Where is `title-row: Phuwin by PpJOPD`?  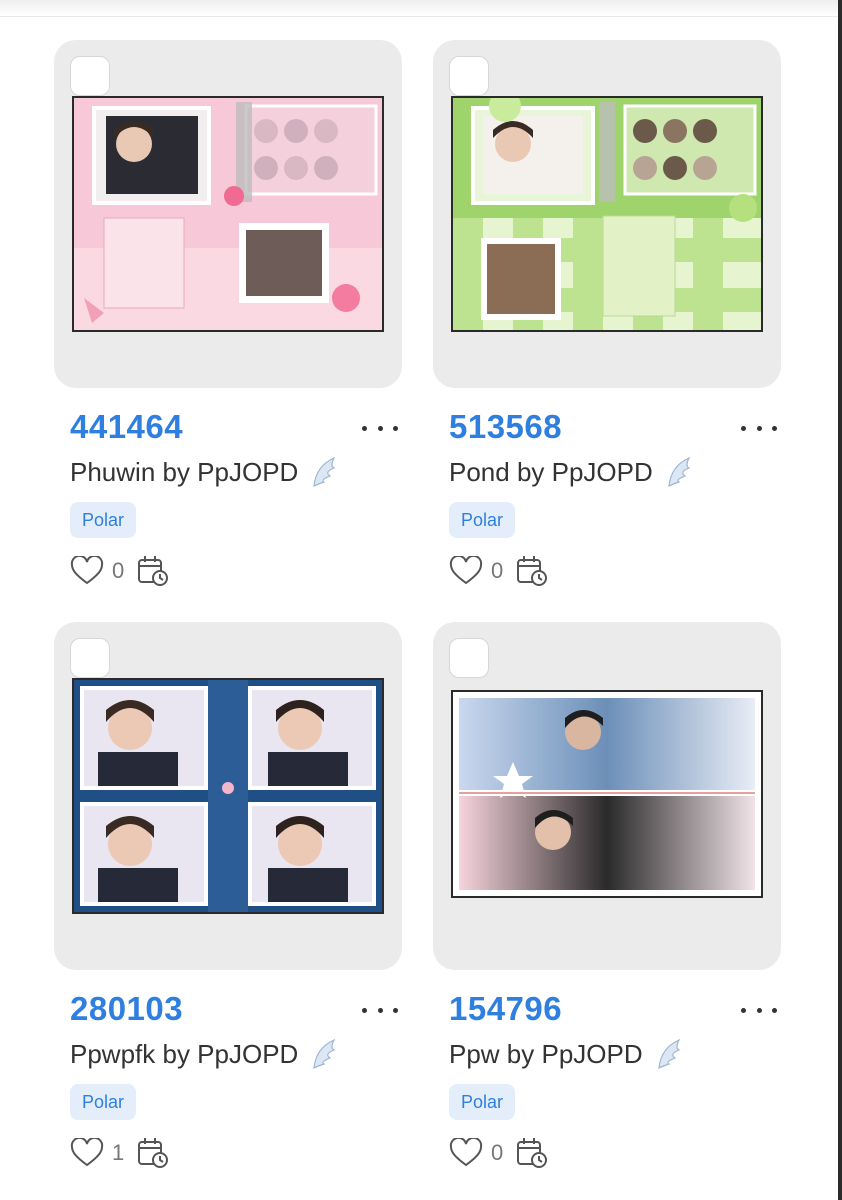 title-row: Phuwin by PpJOPD is located at coordinates (204, 472).